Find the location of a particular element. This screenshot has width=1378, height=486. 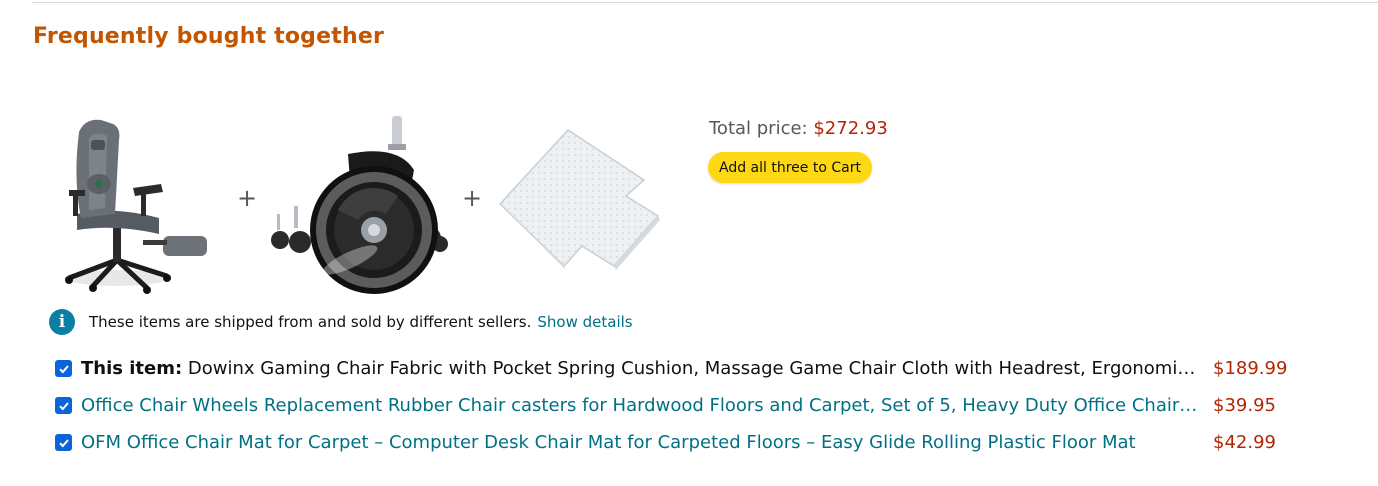

total-price-line: Total price: $272.93 is located at coordinates (798, 128).